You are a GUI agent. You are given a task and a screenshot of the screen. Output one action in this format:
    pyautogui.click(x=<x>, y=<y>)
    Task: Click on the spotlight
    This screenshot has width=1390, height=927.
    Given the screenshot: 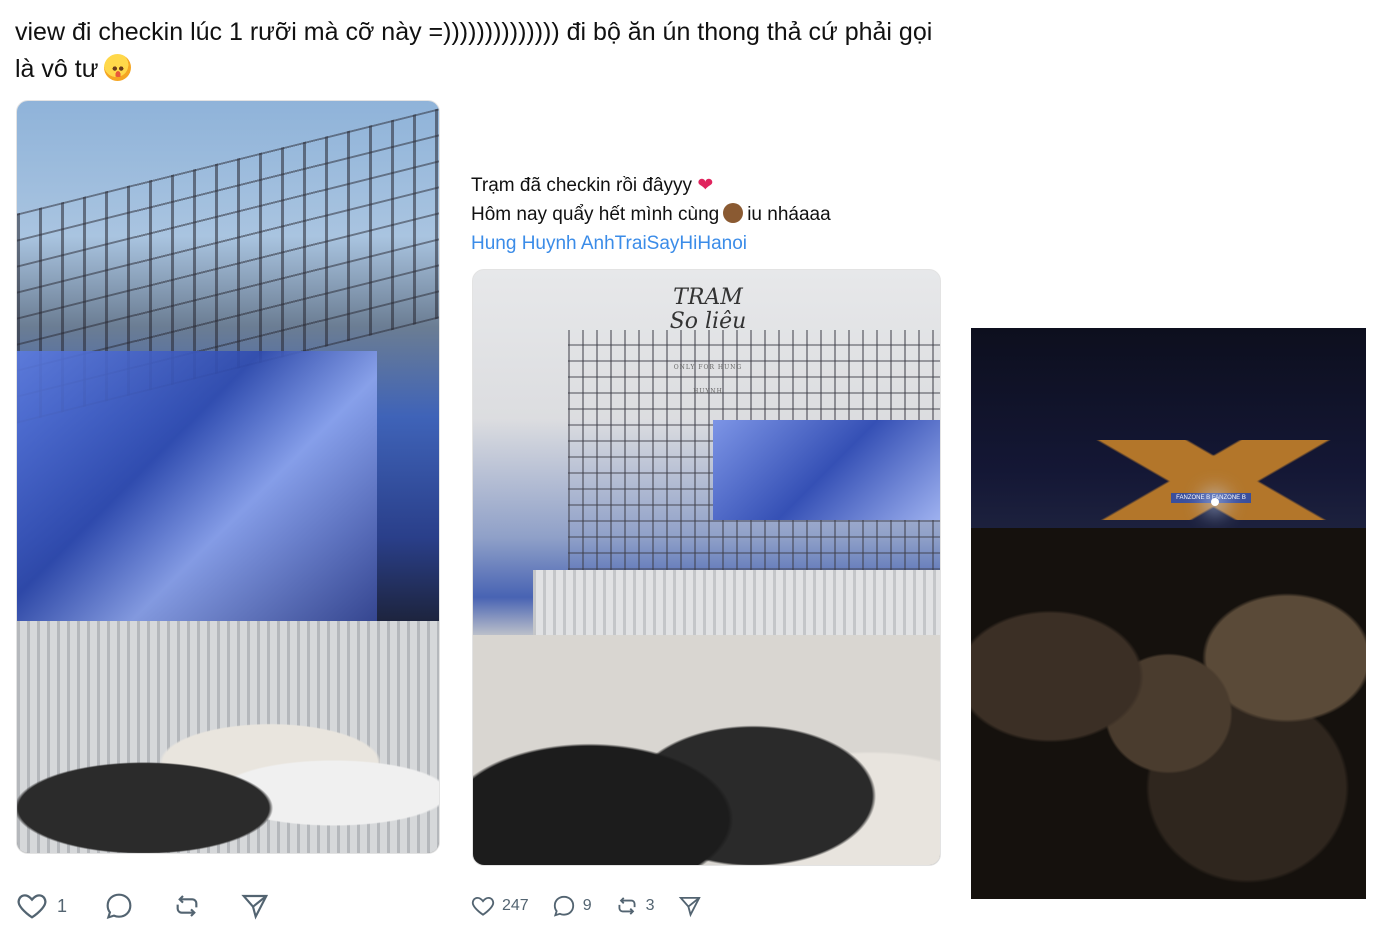 What is the action you would take?
    pyautogui.click(x=1215, y=502)
    